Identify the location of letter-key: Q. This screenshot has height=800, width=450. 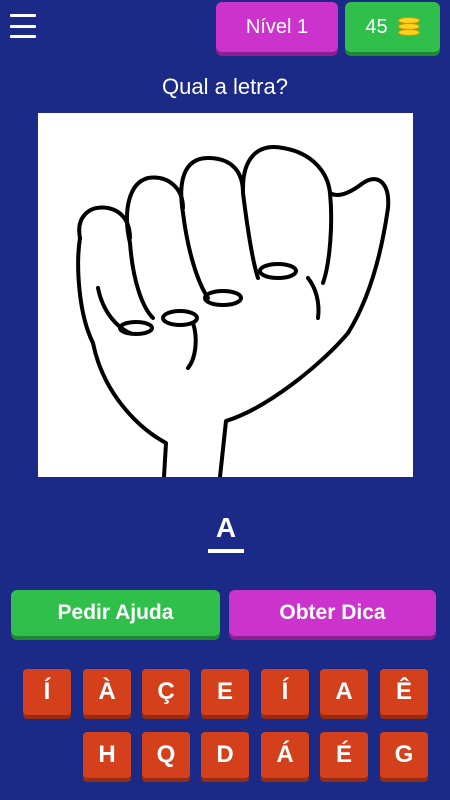
(166, 755).